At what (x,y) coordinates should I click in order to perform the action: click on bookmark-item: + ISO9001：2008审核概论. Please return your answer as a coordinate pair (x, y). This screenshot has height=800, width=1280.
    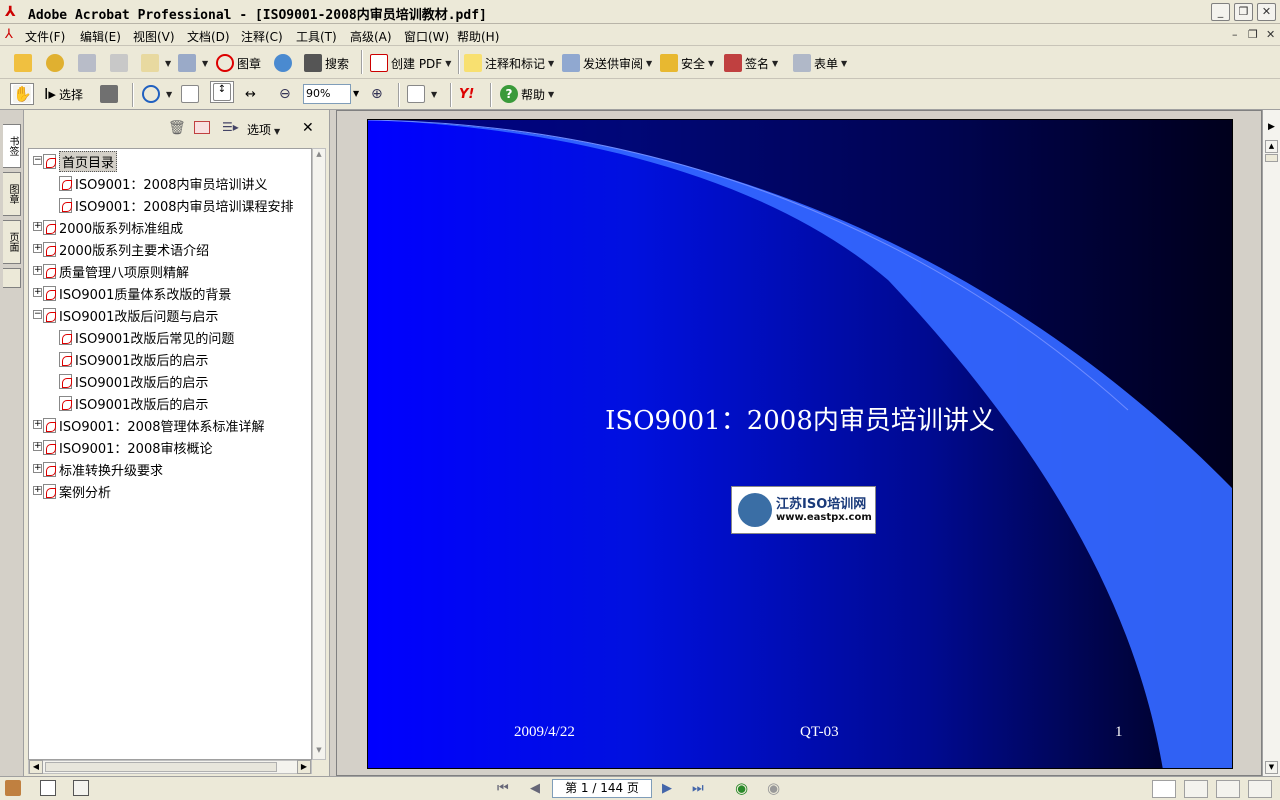
    Looking at the image, I should click on (123, 447).